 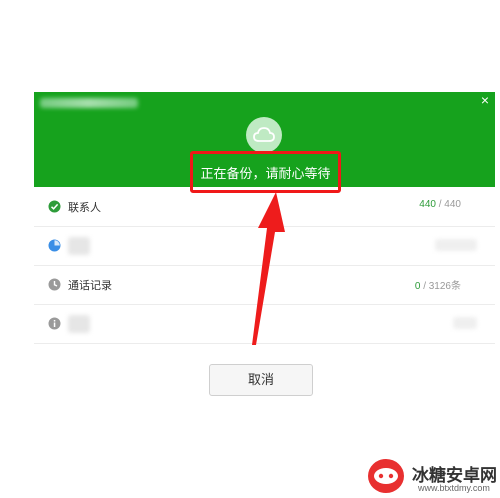 What do you see at coordinates (268, 268) in the screenshot?
I see `annotation-arrow` at bounding box center [268, 268].